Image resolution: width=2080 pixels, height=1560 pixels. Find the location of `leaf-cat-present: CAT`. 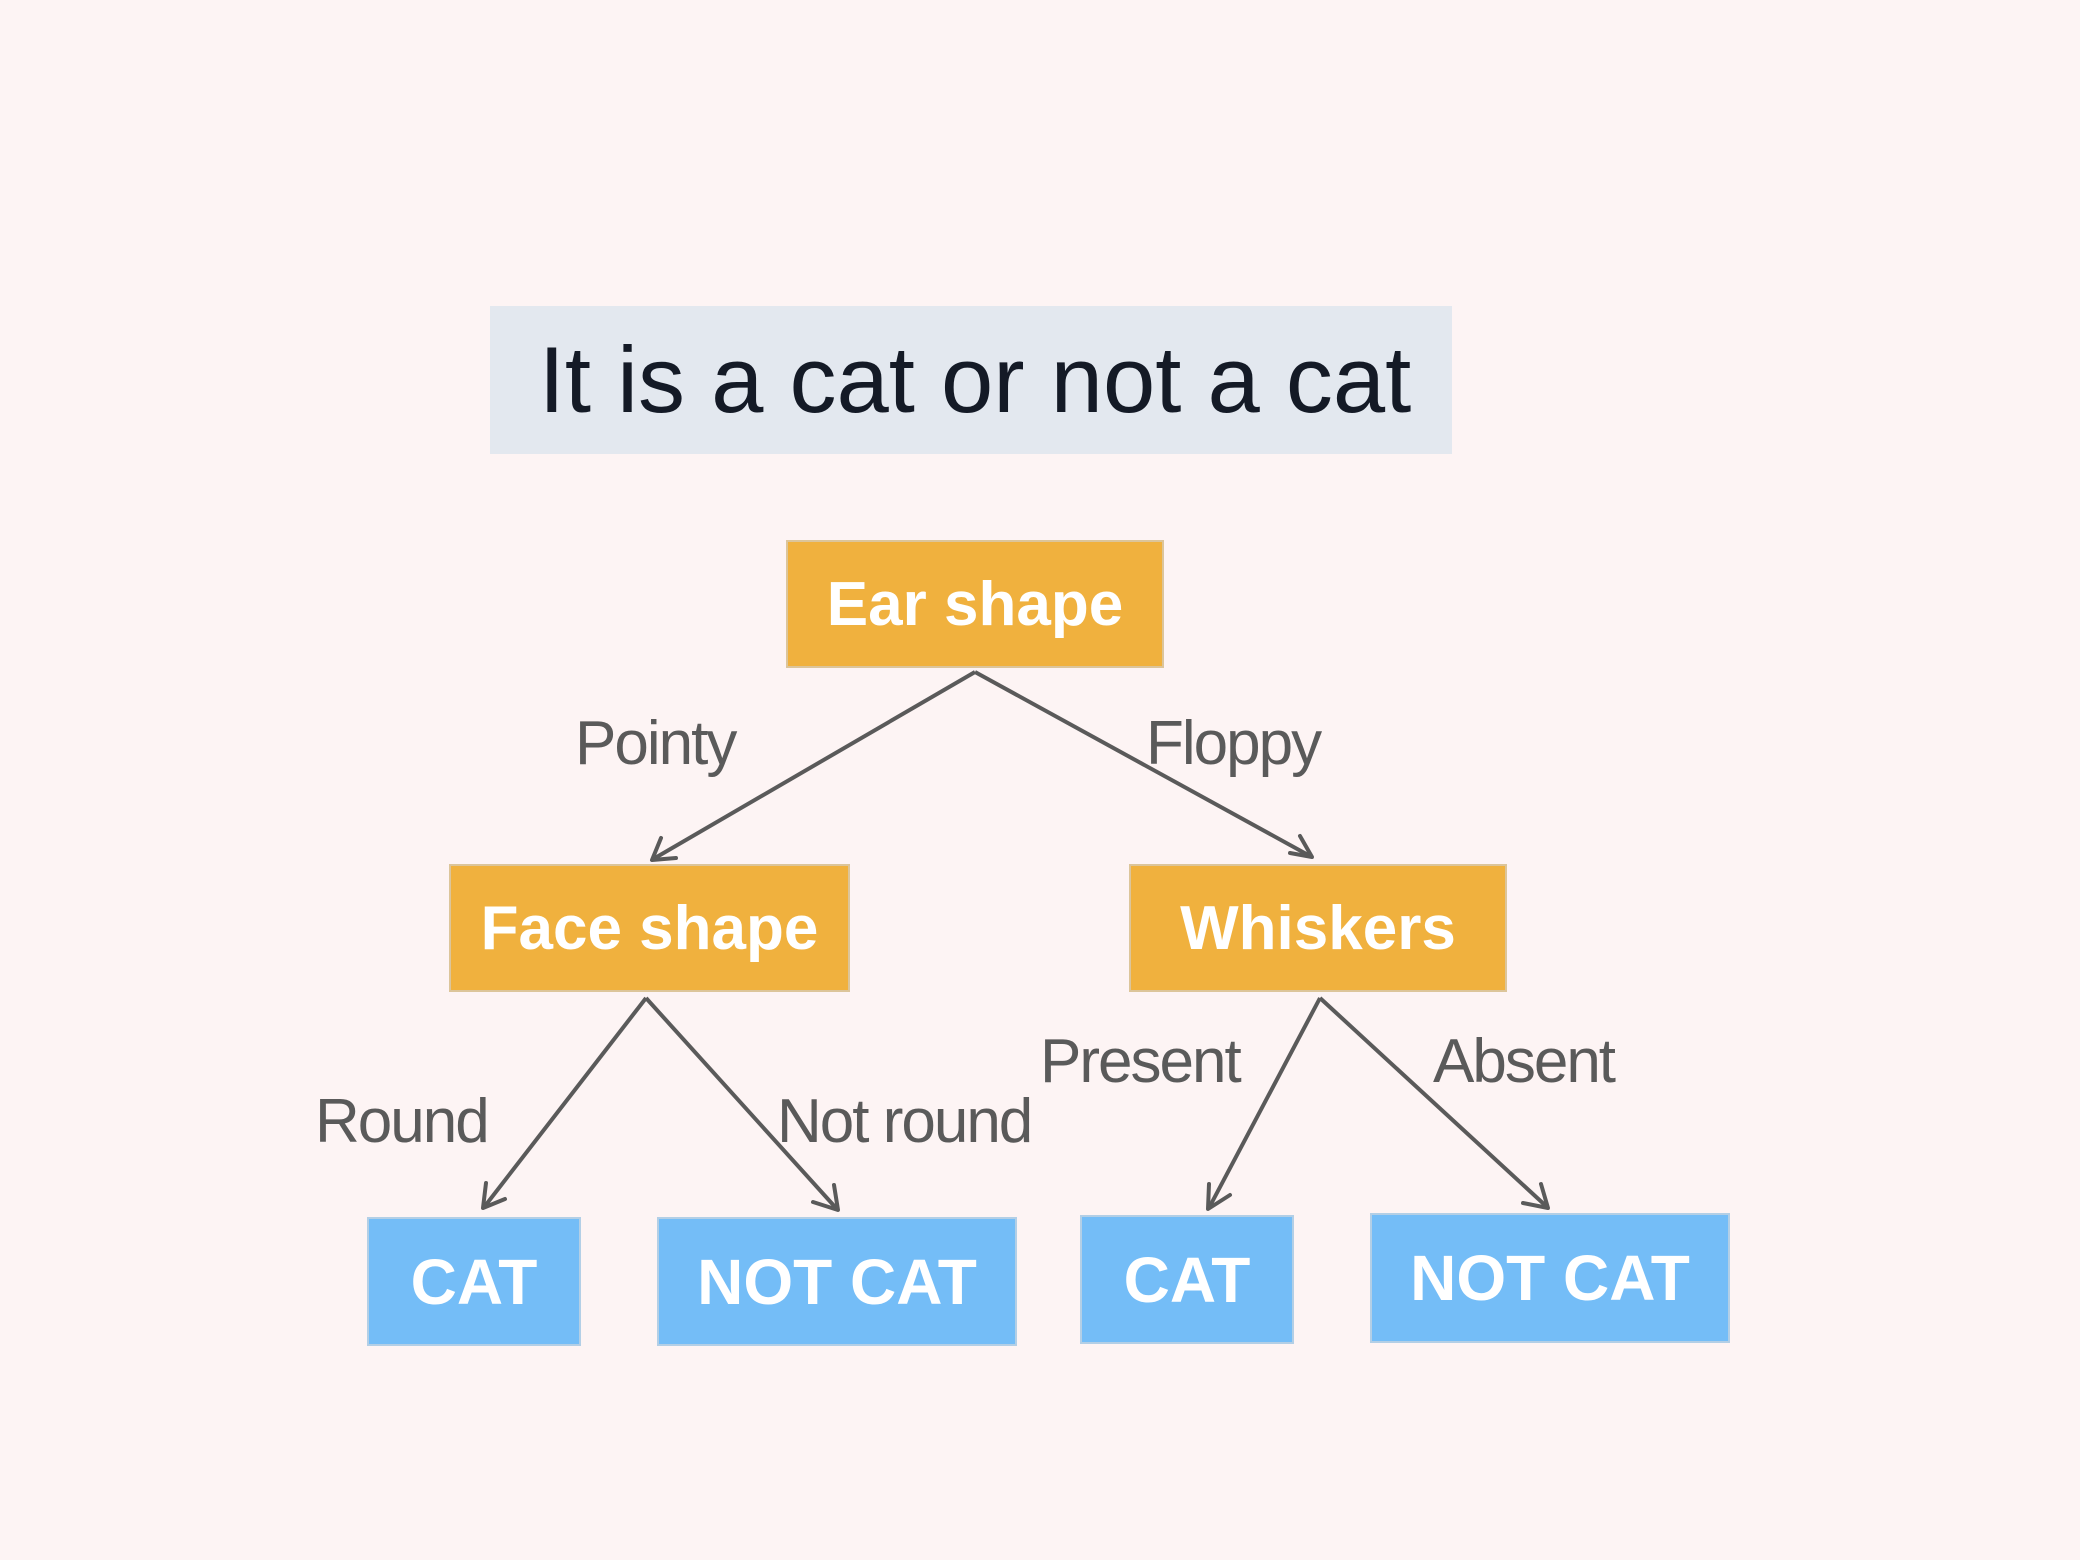

leaf-cat-present: CAT is located at coordinates (1187, 1279).